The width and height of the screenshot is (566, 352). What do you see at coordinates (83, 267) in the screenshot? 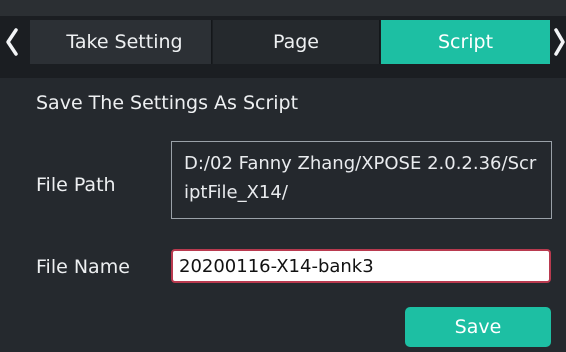
I see `file-name-label: File Name` at bounding box center [83, 267].